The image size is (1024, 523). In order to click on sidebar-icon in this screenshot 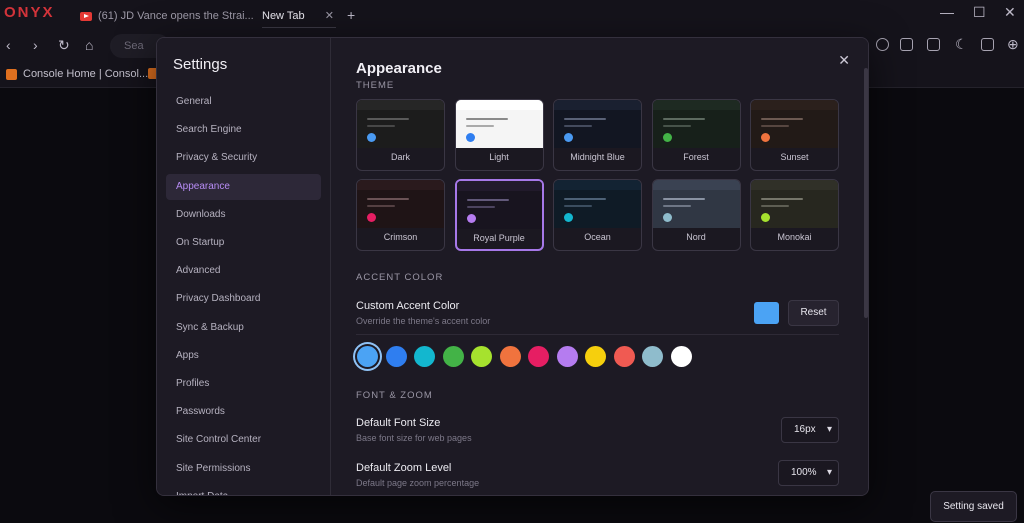, I will do `click(933, 44)`.